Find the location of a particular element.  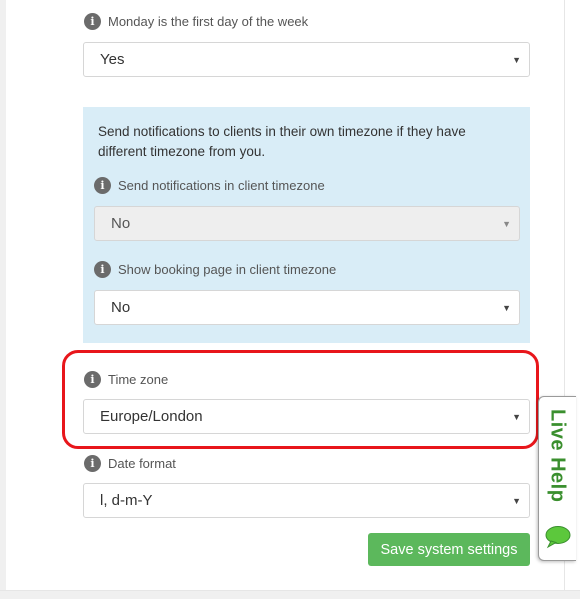

live-help-tab: Live Help is located at coordinates (557, 478).